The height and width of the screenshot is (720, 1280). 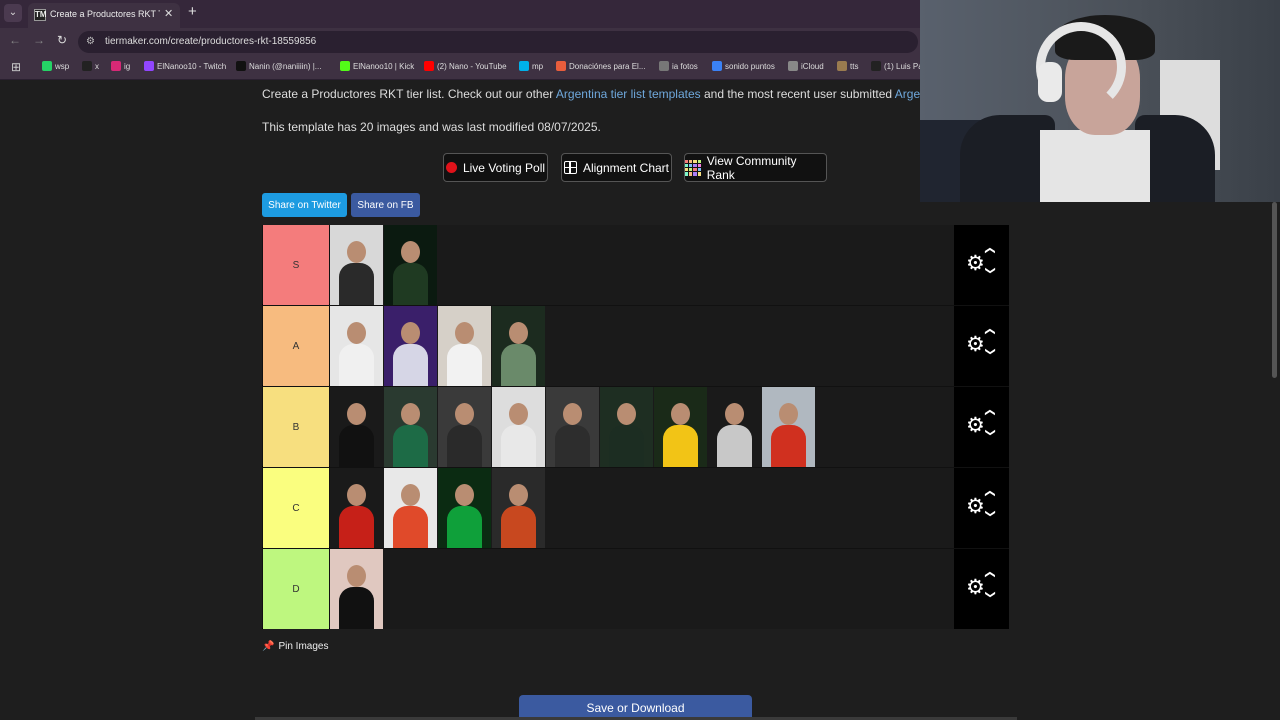 What do you see at coordinates (797, 94) in the screenshot?
I see `intro-middle: and the most recent user submitted` at bounding box center [797, 94].